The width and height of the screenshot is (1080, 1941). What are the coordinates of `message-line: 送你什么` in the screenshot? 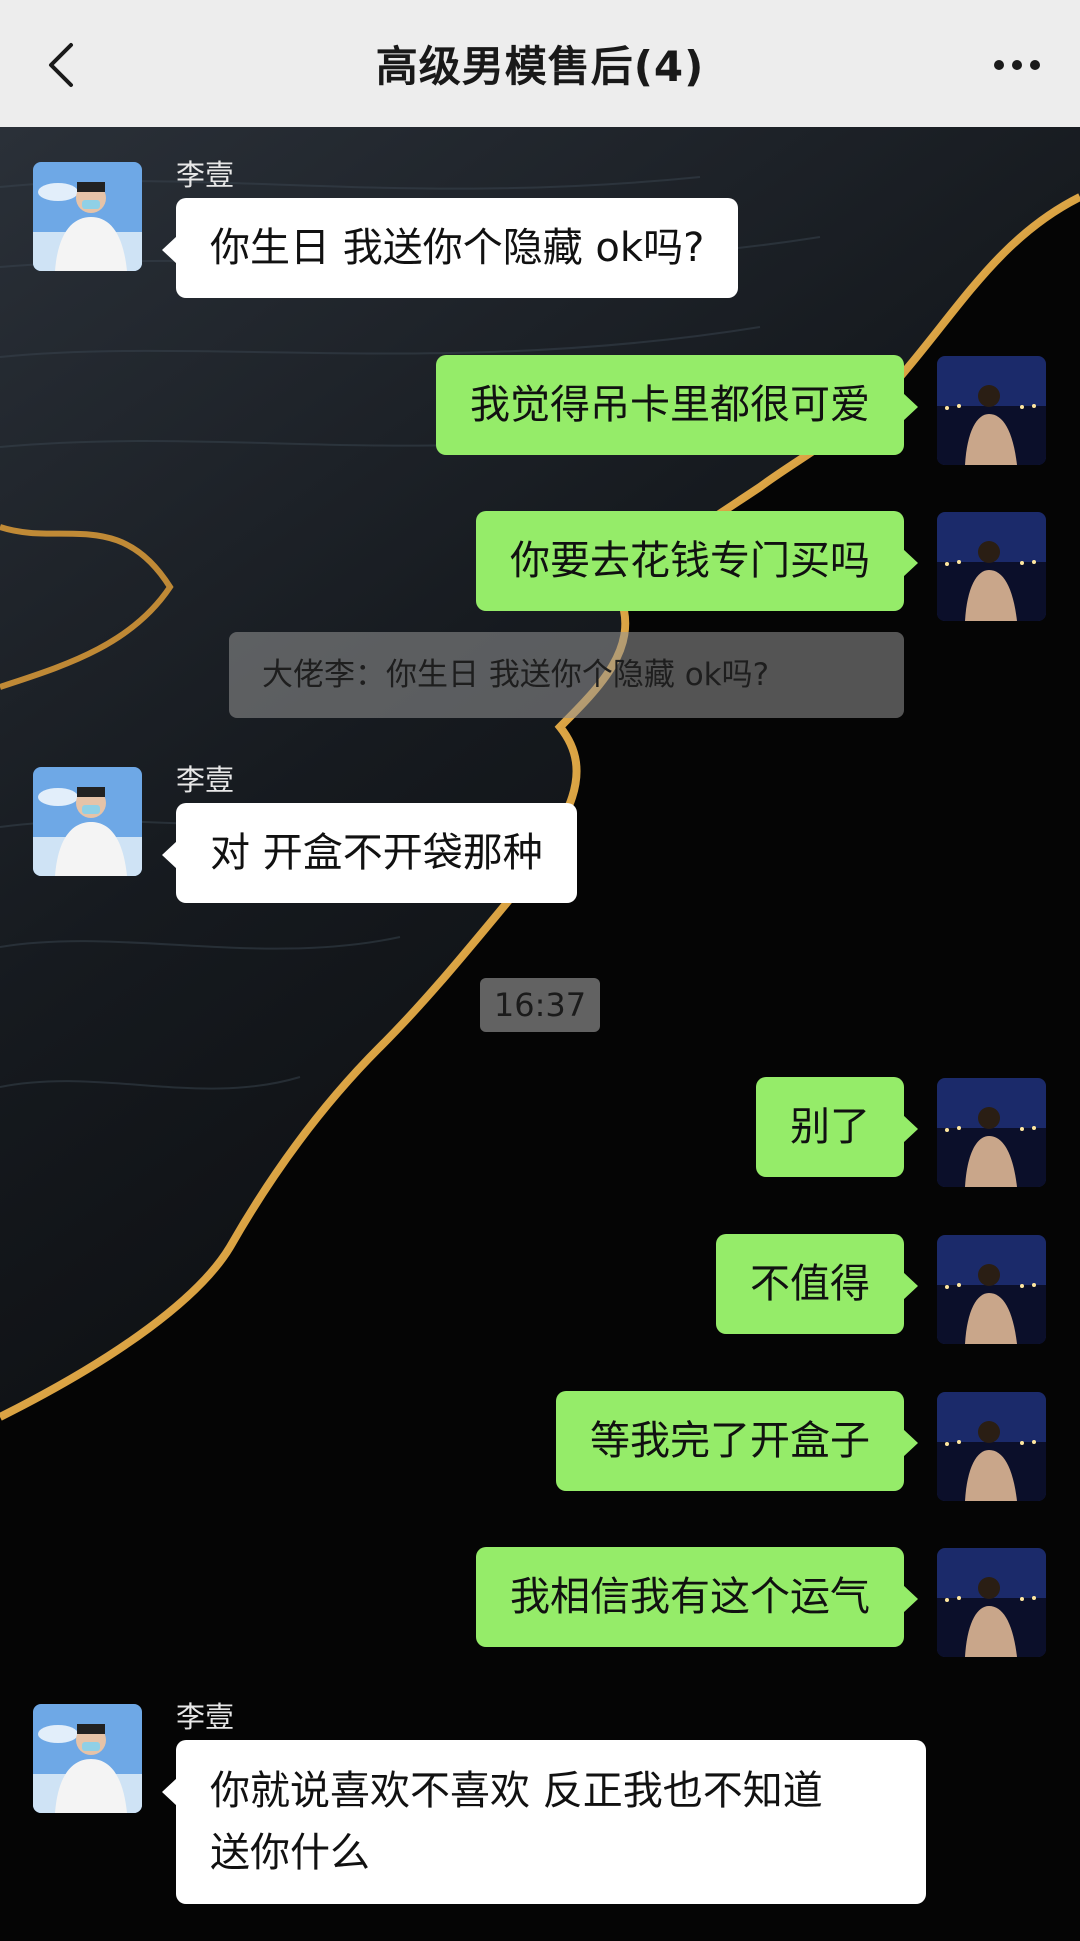 It's located at (290, 1853).